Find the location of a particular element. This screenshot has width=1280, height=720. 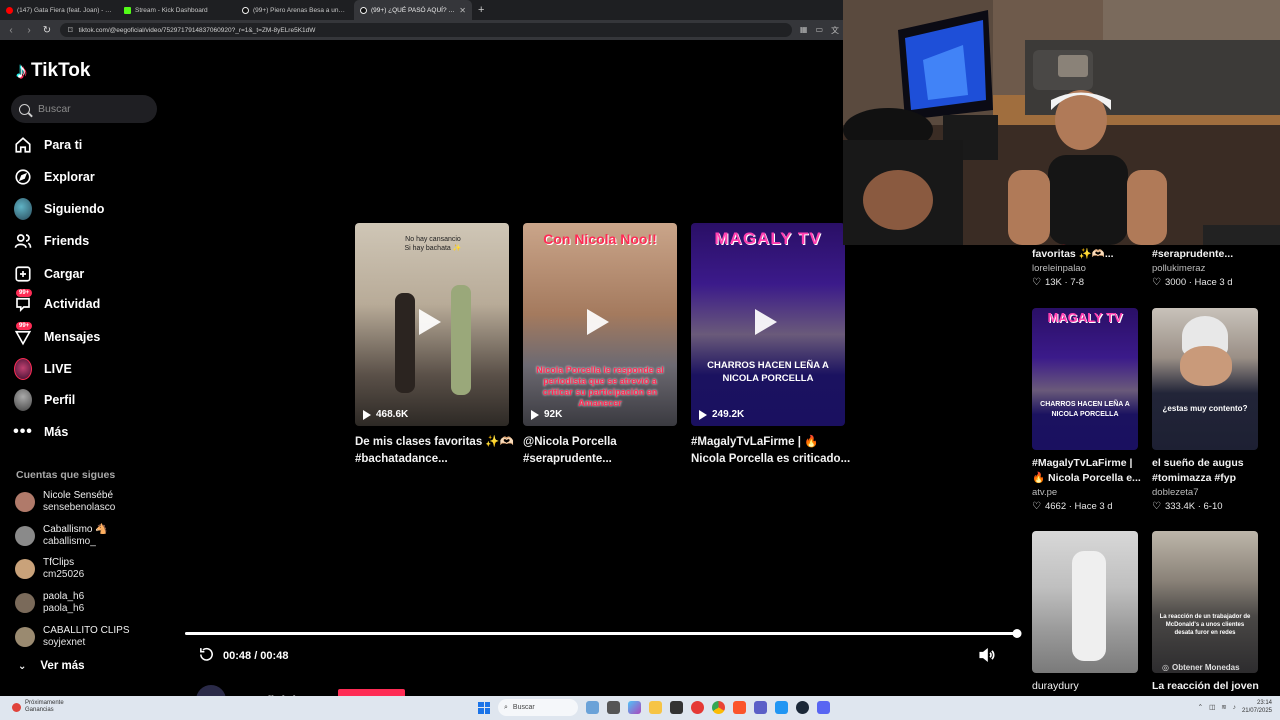

cast-icon: ▭ is located at coordinates (819, 30).